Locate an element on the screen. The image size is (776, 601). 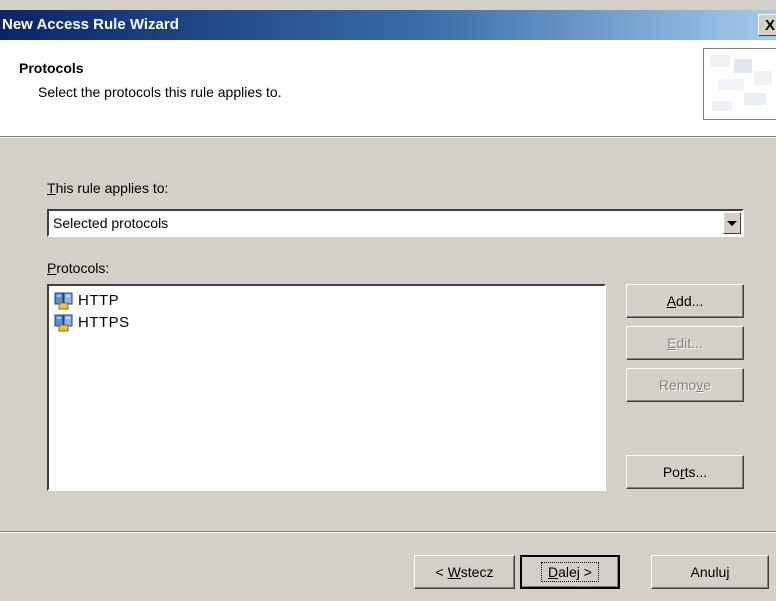
cancel-button: Anuluj is located at coordinates (710, 572).